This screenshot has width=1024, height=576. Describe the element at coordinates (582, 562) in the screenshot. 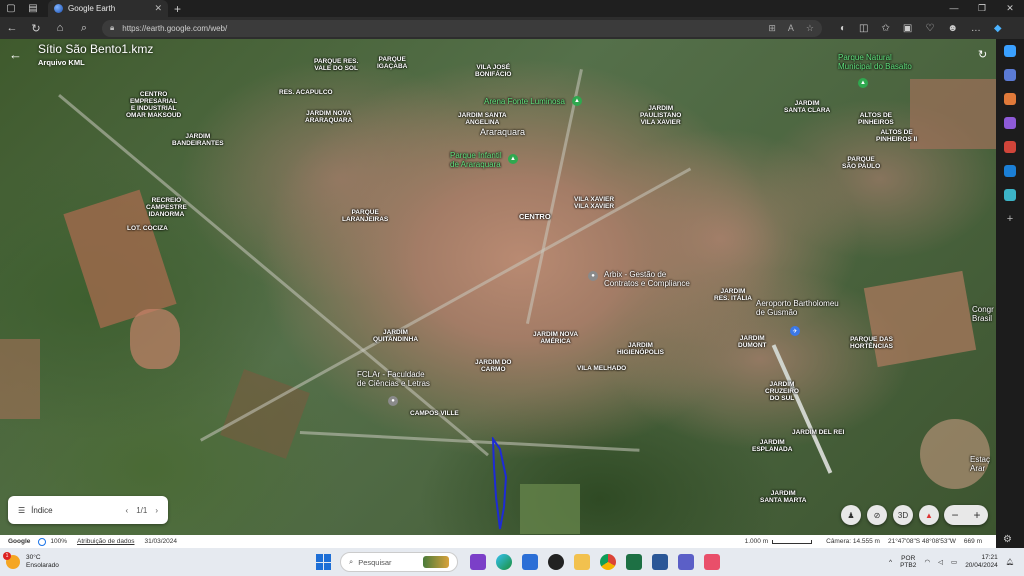

I see `file-explorer-icon` at that location.